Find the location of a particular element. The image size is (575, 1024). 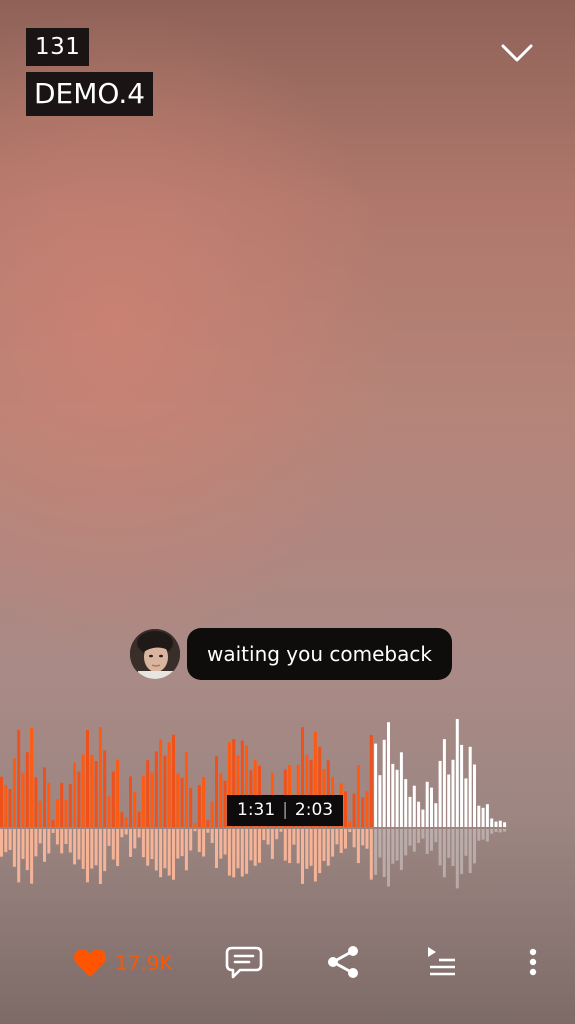

more-icon is located at coordinates (533, 962).